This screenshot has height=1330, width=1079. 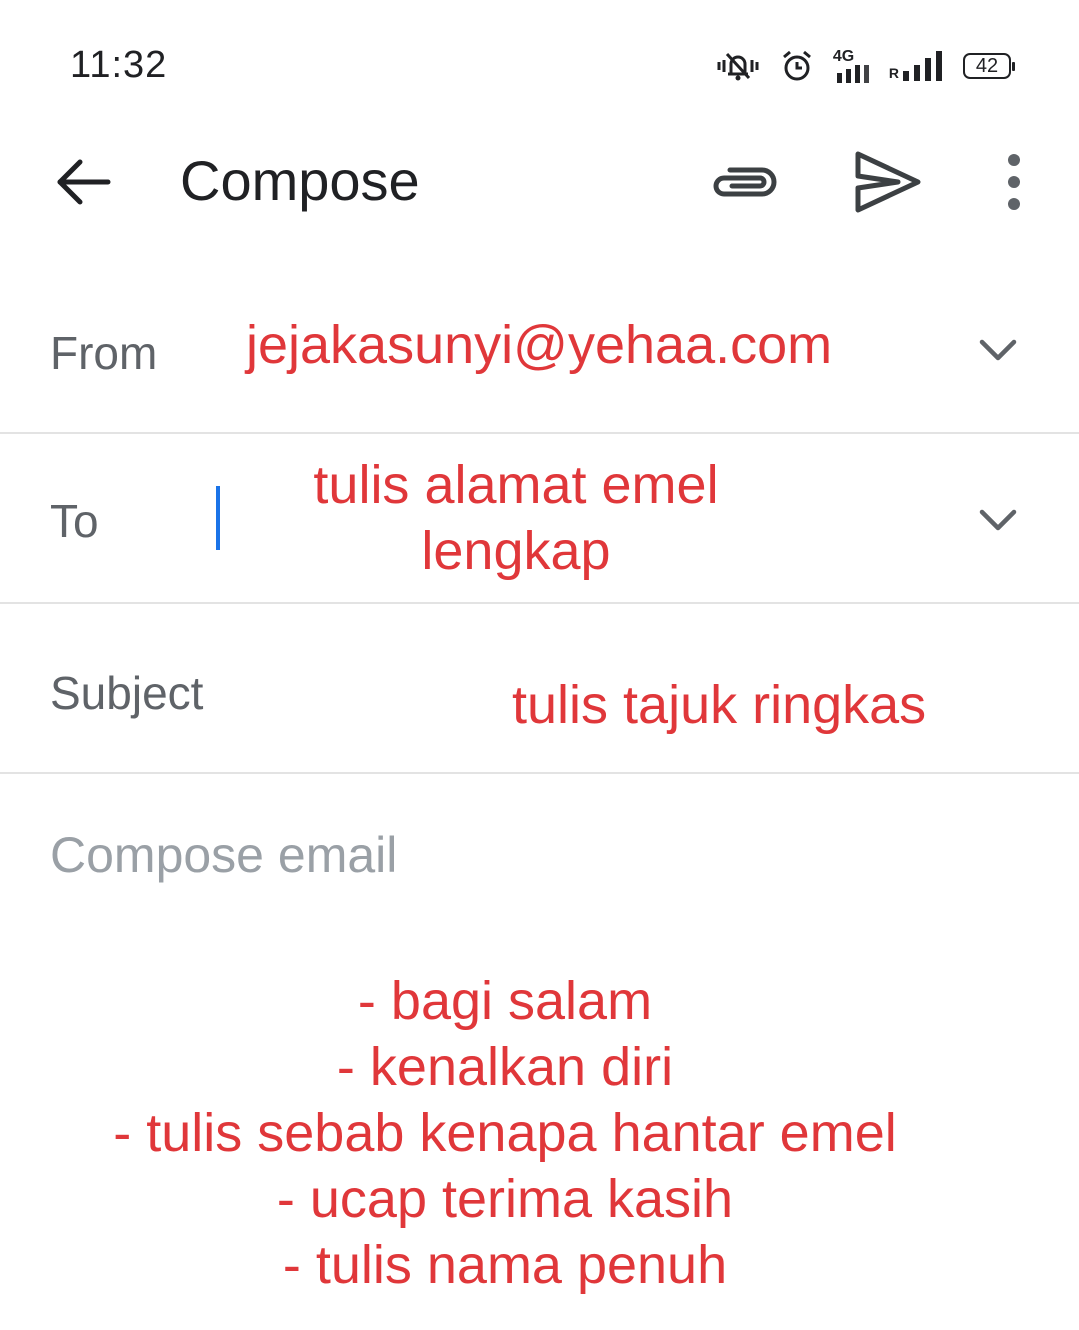 I want to click on network-type-label: 4G, so click(x=843, y=56).